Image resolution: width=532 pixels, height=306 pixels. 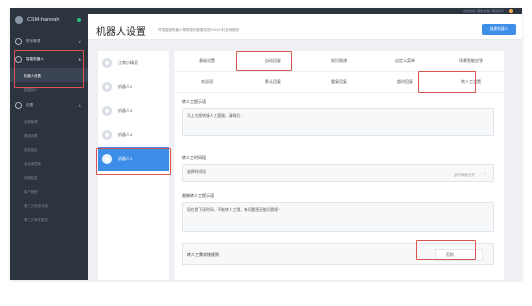 What do you see at coordinates (471, 61) in the screenshot?
I see `tab-scene-answer: 场景智能应答` at bounding box center [471, 61].